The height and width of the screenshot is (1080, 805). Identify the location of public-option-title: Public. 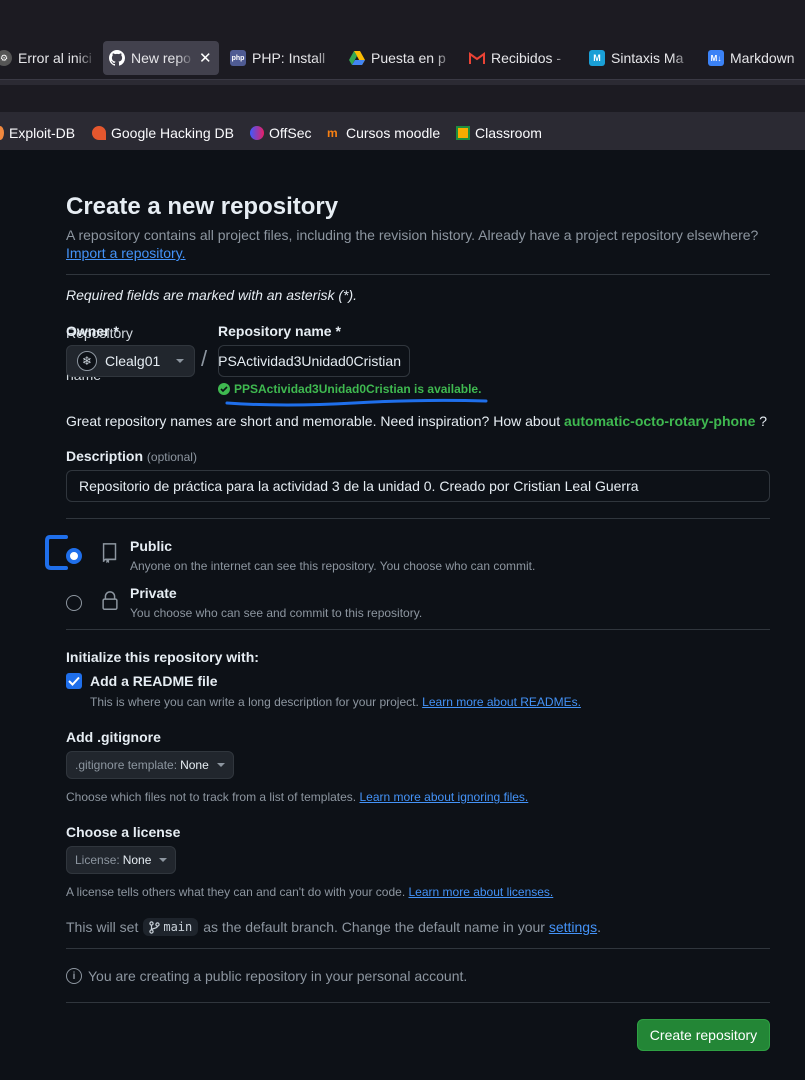
(151, 546).